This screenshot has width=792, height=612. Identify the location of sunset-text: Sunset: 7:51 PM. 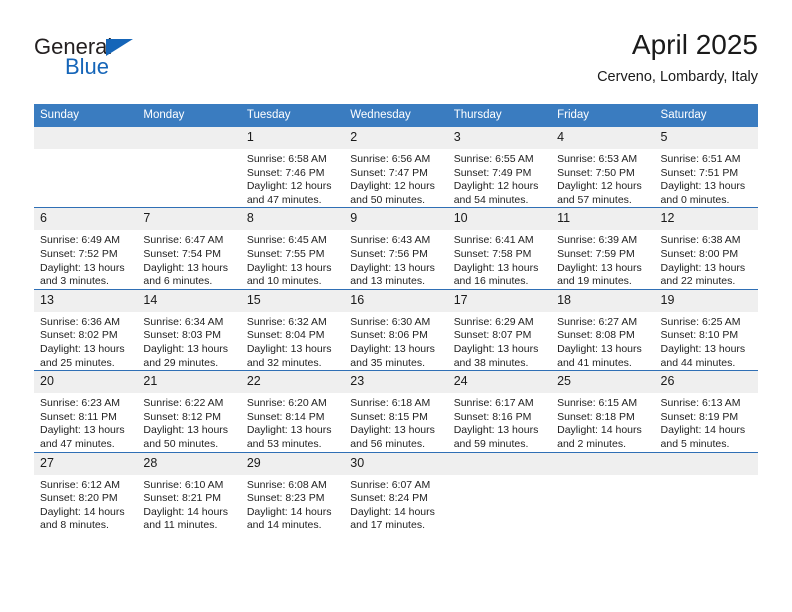
(699, 172).